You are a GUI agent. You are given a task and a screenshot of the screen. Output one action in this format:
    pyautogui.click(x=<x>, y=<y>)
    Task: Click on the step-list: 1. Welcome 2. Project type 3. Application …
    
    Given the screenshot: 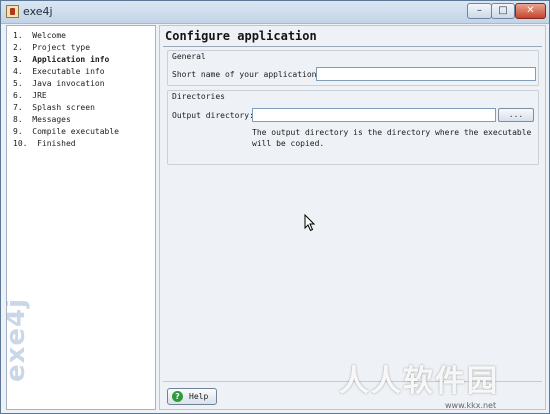 What is the action you would take?
    pyautogui.click(x=81, y=88)
    